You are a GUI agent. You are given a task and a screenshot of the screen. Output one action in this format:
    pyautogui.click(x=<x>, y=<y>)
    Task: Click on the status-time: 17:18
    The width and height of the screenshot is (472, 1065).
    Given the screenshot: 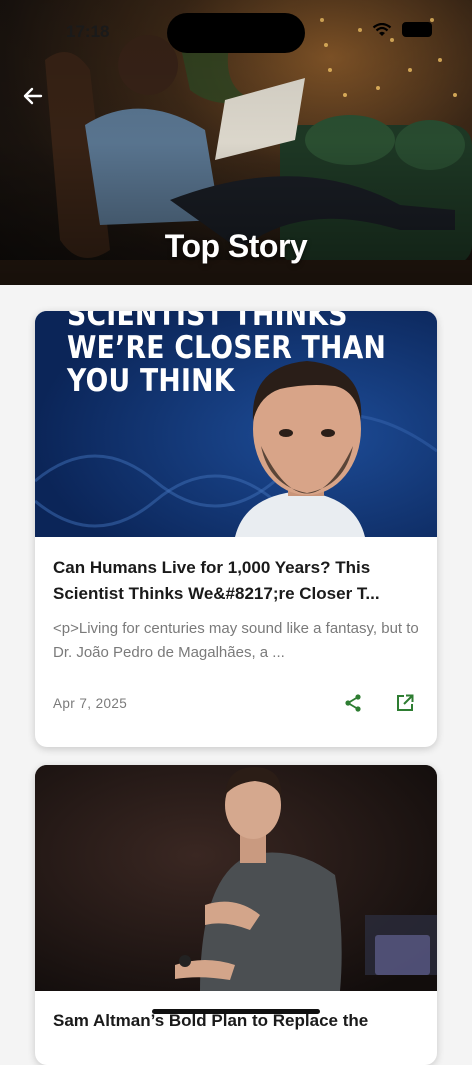 What is the action you would take?
    pyautogui.click(x=88, y=31)
    